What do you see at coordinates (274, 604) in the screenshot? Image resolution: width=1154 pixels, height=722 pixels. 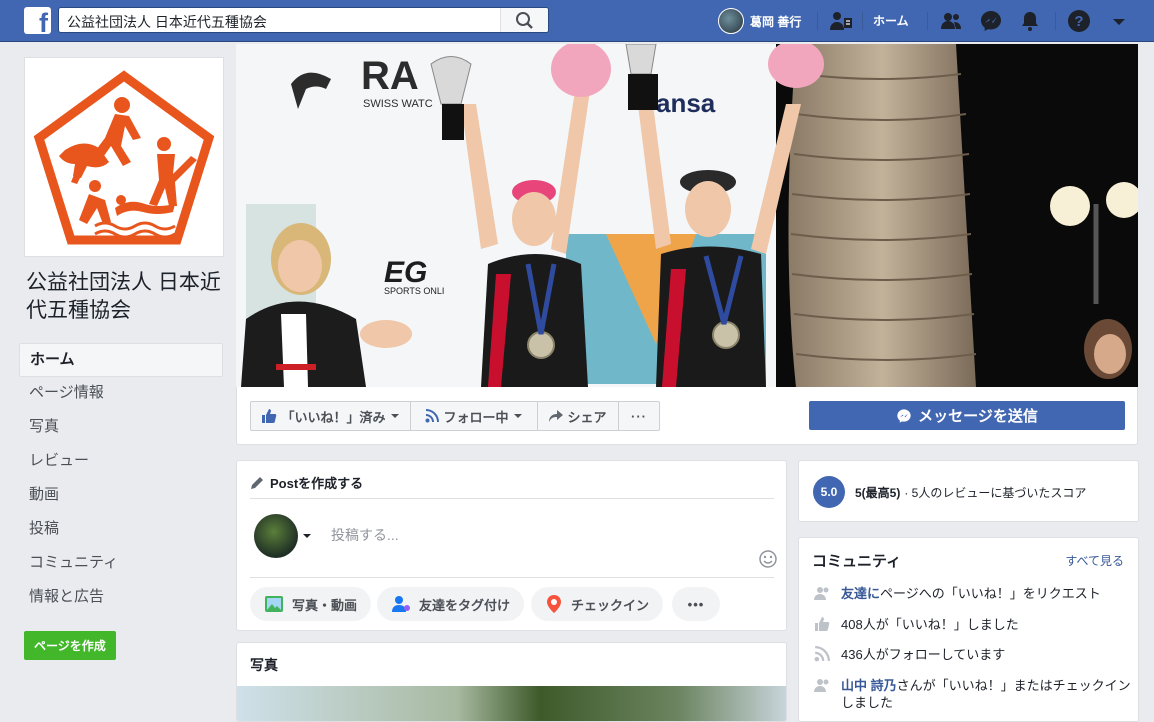 I see `photo-icon` at bounding box center [274, 604].